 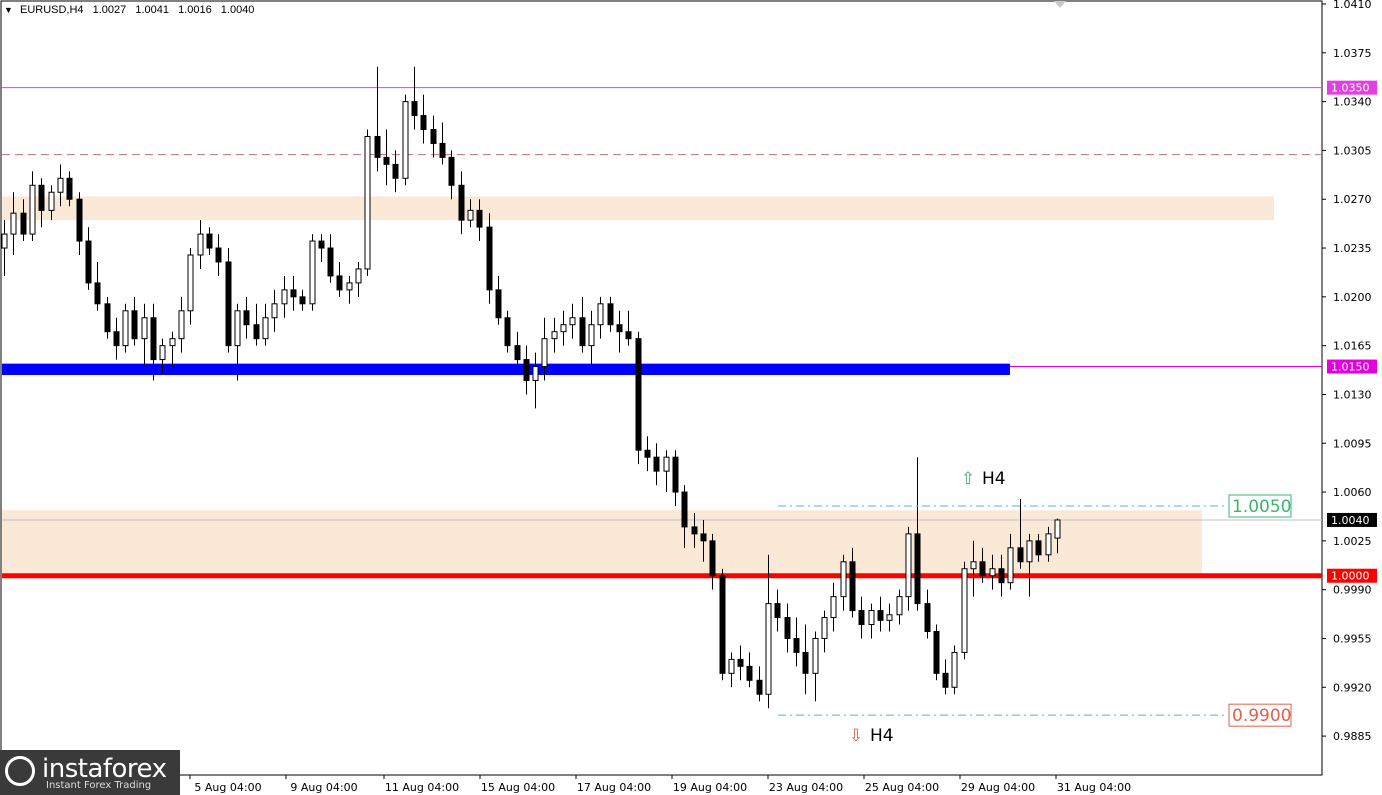 I want to click on y-tick-label: 1.0095, so click(x=1352, y=443).